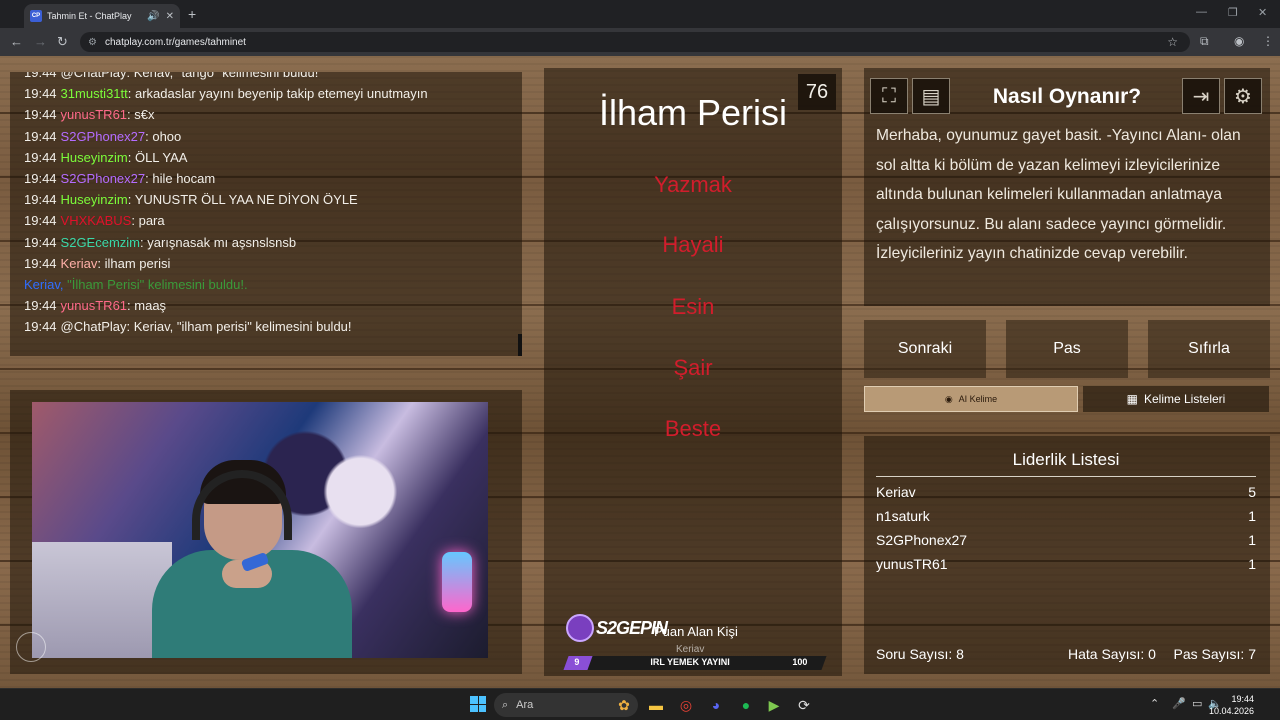 This screenshot has height=720, width=1280. Describe the element at coordinates (1066, 492) in the screenshot. I see `leaderboard-row: Keriav 5` at that location.